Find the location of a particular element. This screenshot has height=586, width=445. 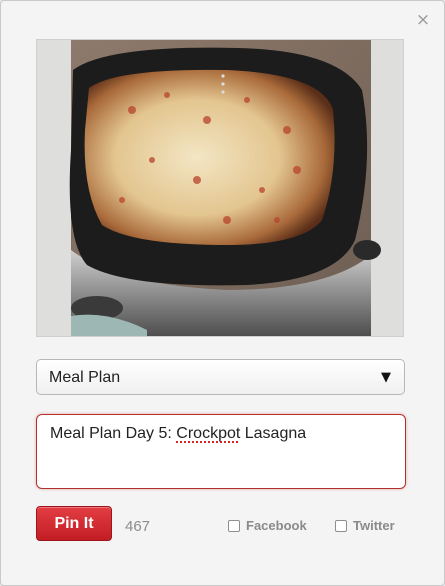

description-text-suffix: Lasagna is located at coordinates (273, 433).